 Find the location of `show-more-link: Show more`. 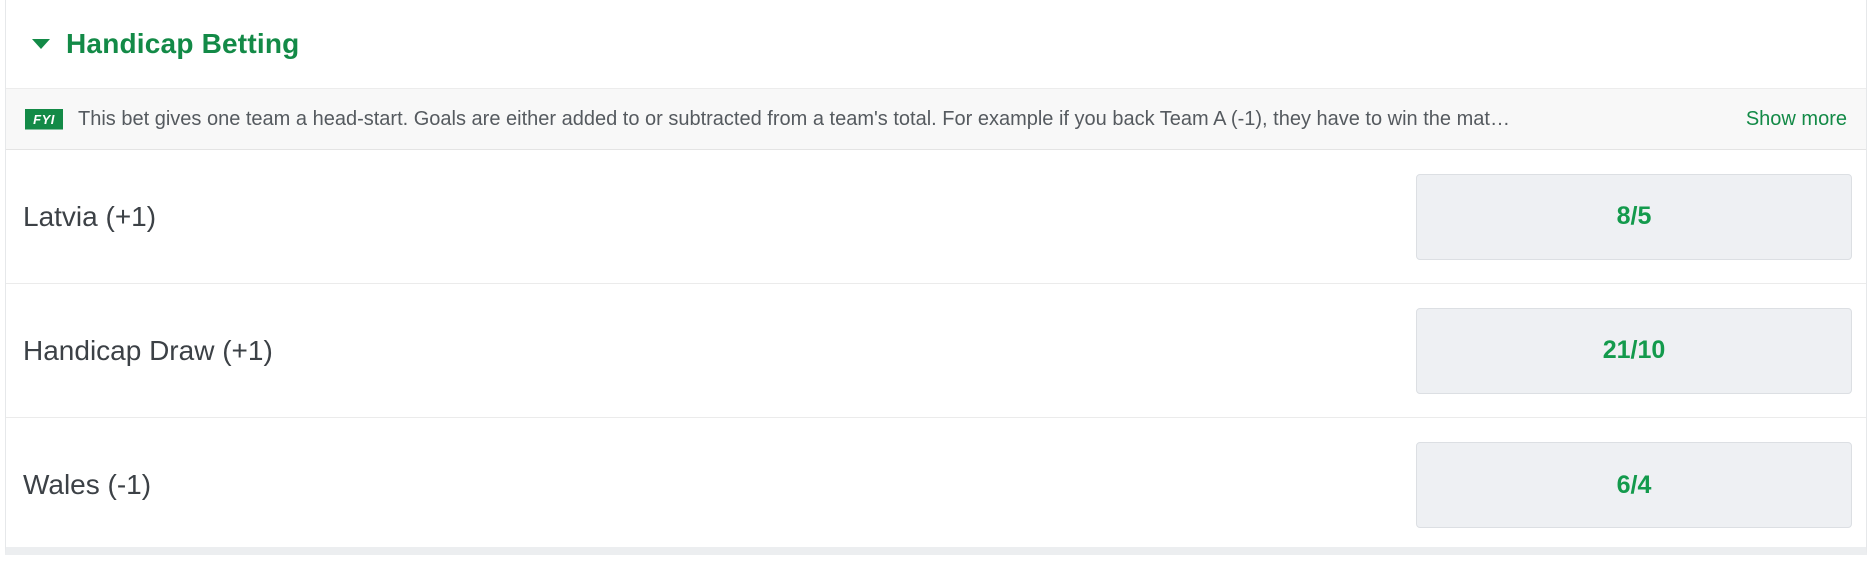

show-more-link: Show more is located at coordinates (1796, 119).